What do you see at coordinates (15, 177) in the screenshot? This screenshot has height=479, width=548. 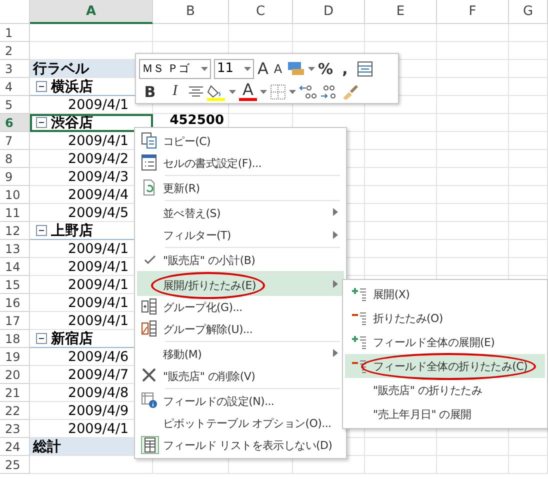 I see `row-header: 9` at bounding box center [15, 177].